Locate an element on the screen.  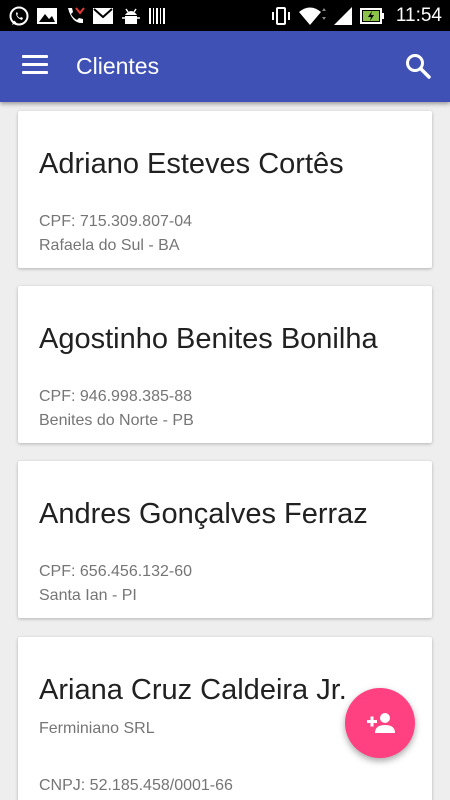
wifi-icon is located at coordinates (312, 16).